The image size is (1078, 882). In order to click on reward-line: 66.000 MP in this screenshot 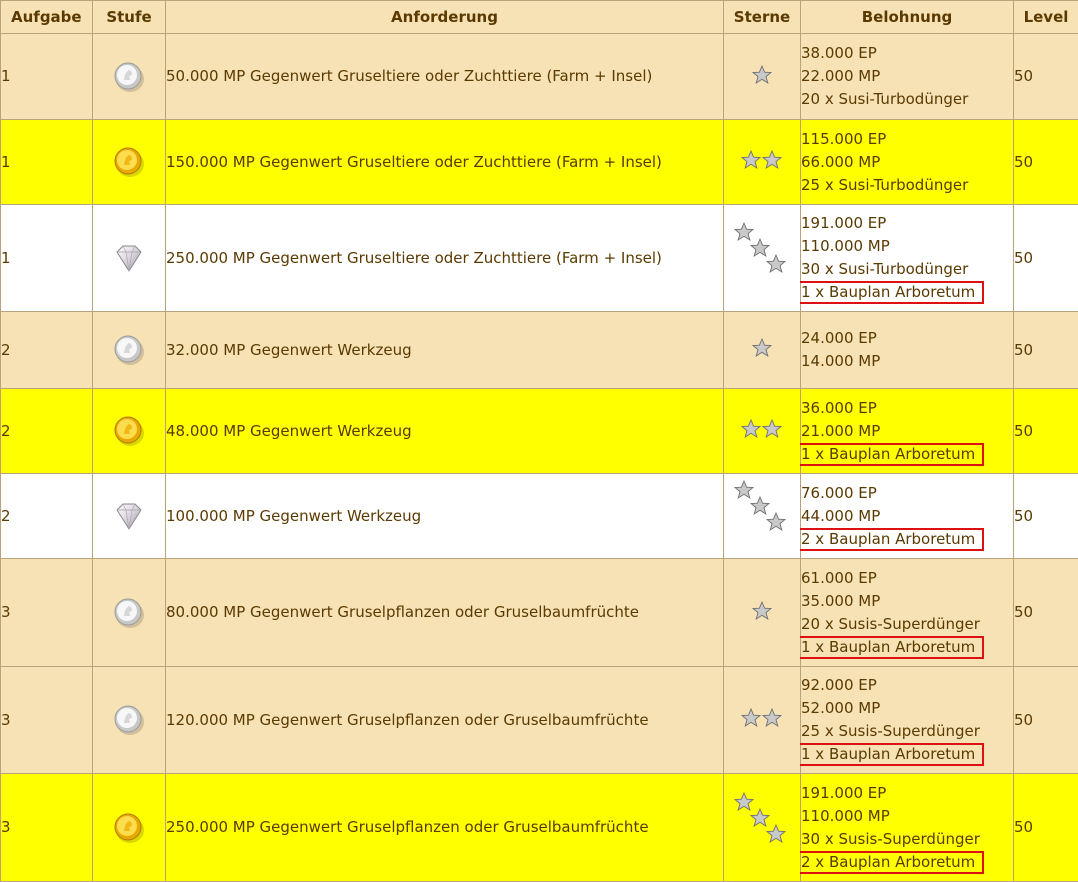, I will do `click(907, 162)`.